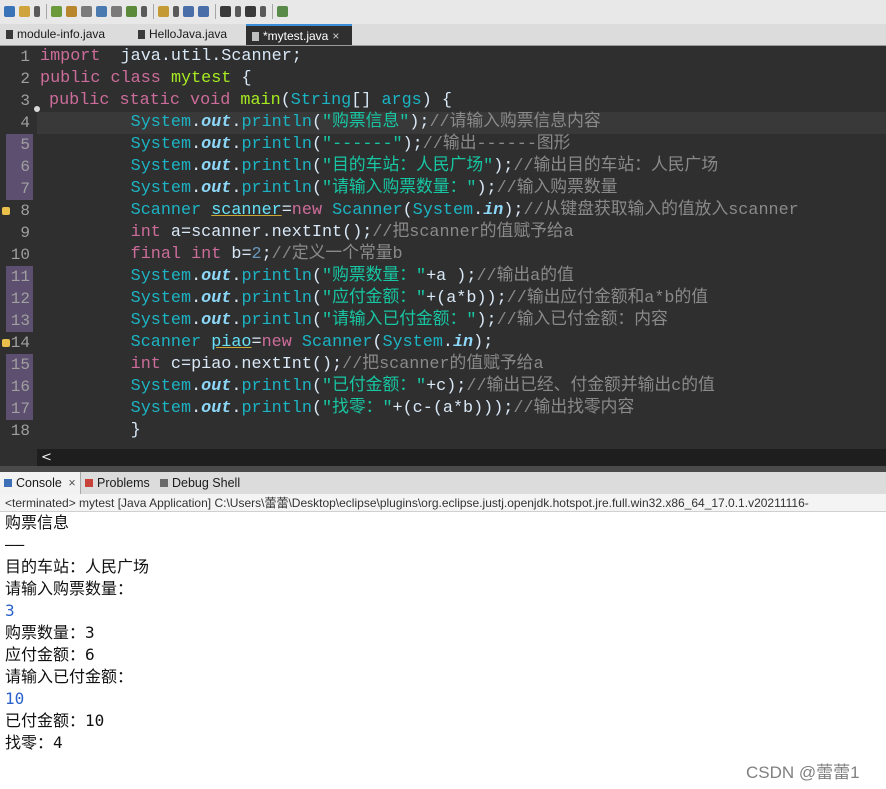 The width and height of the screenshot is (886, 789). Describe the element at coordinates (250, 101) in the screenshot. I see `code-line: public static void main(String[] args) {` at that location.